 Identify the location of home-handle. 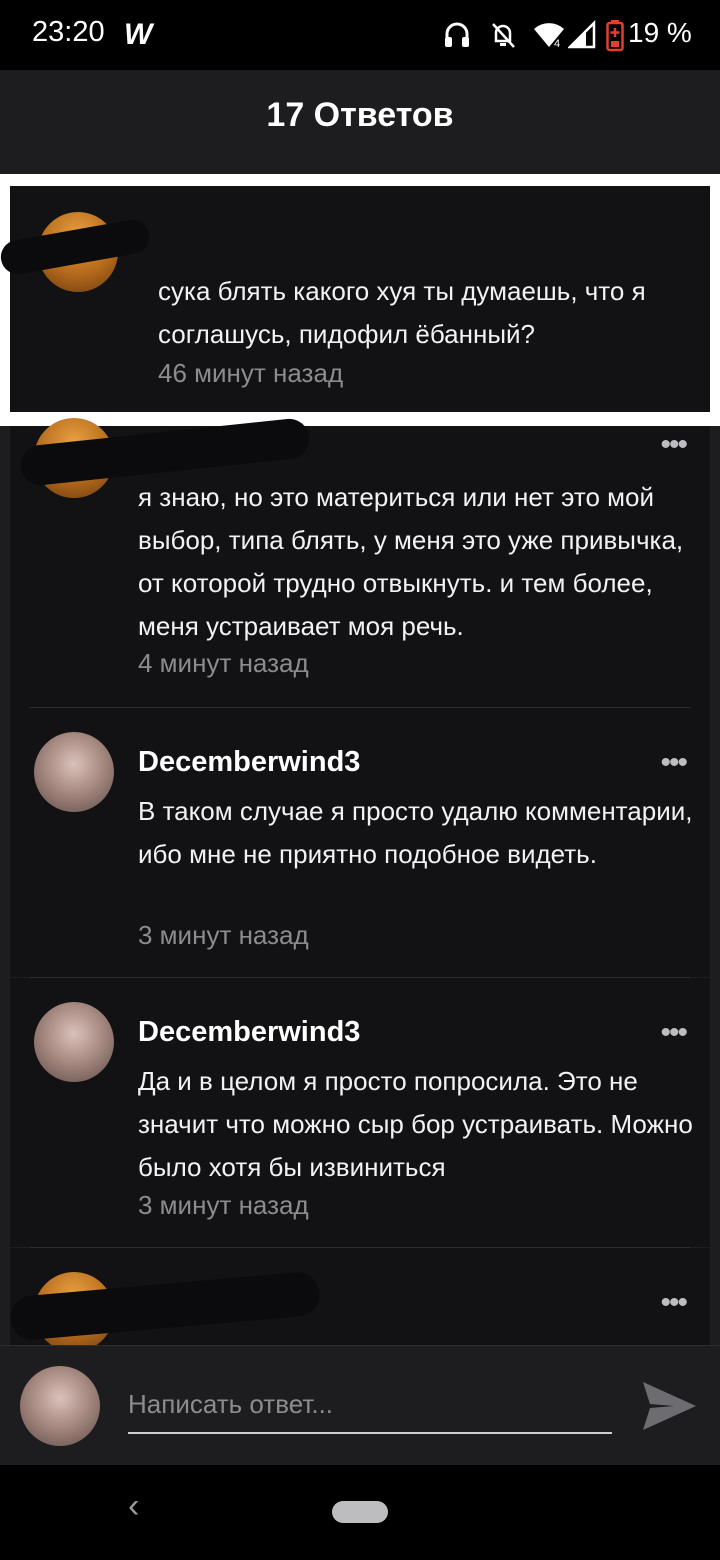
(360, 1512).